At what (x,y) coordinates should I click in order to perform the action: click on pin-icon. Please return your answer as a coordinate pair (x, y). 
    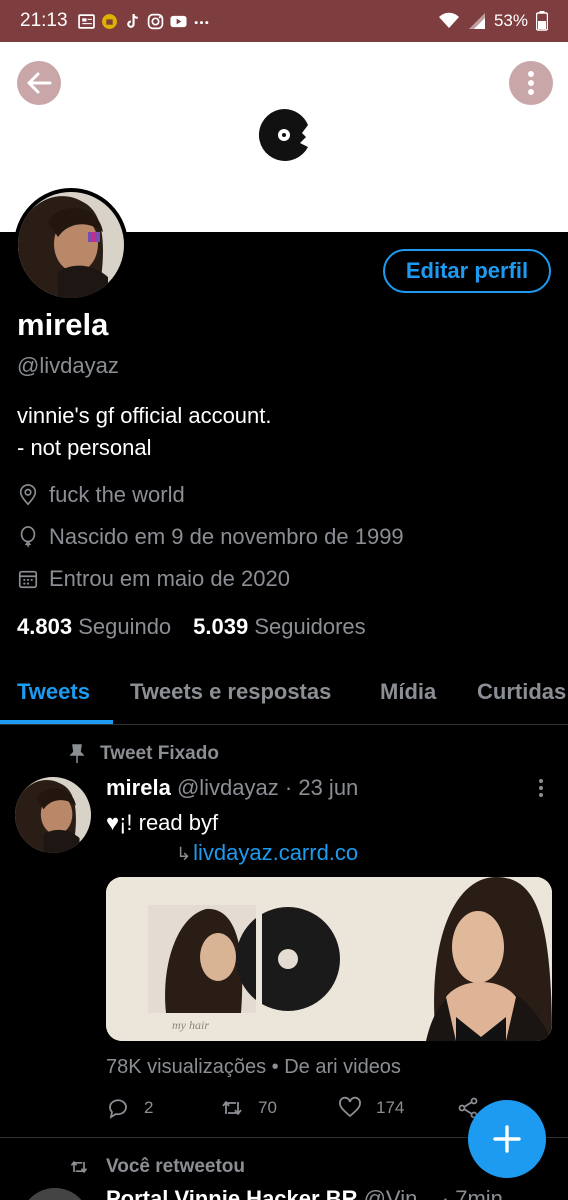
    Looking at the image, I should click on (77, 753).